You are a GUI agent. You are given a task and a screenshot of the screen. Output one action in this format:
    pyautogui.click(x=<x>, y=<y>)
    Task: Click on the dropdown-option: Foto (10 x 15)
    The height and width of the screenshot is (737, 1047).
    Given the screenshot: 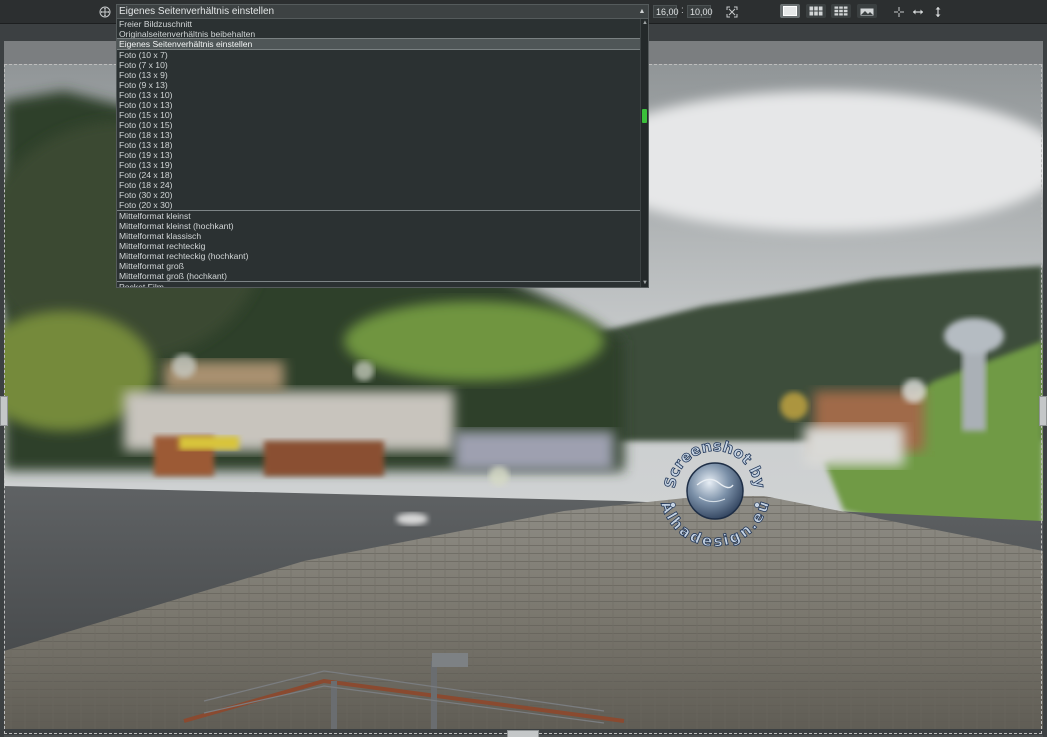 What is the action you would take?
    pyautogui.click(x=379, y=125)
    